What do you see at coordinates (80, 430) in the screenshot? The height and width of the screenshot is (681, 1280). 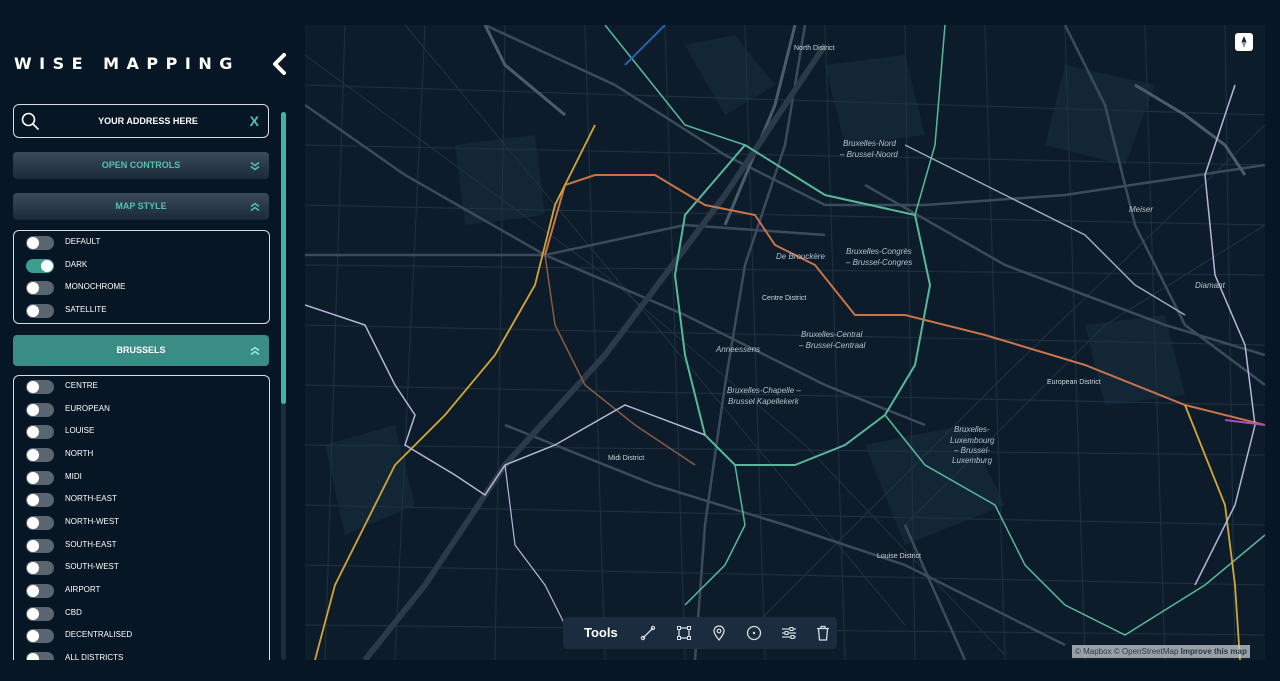 I see `option-label: LOUISE` at bounding box center [80, 430].